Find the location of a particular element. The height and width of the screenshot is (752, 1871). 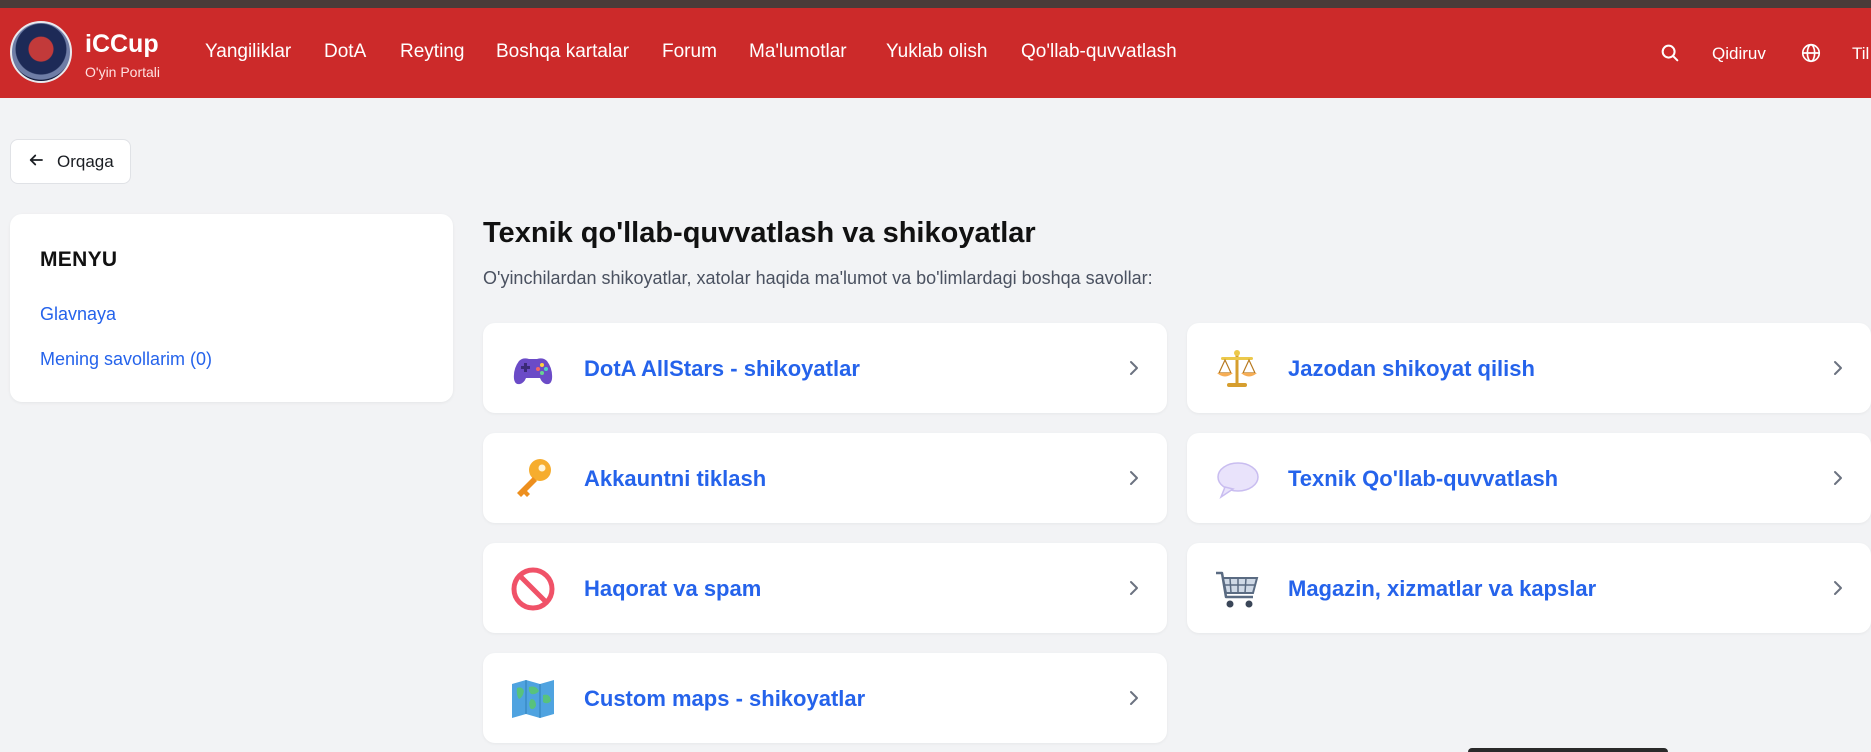

search-icon is located at coordinates (1670, 53).